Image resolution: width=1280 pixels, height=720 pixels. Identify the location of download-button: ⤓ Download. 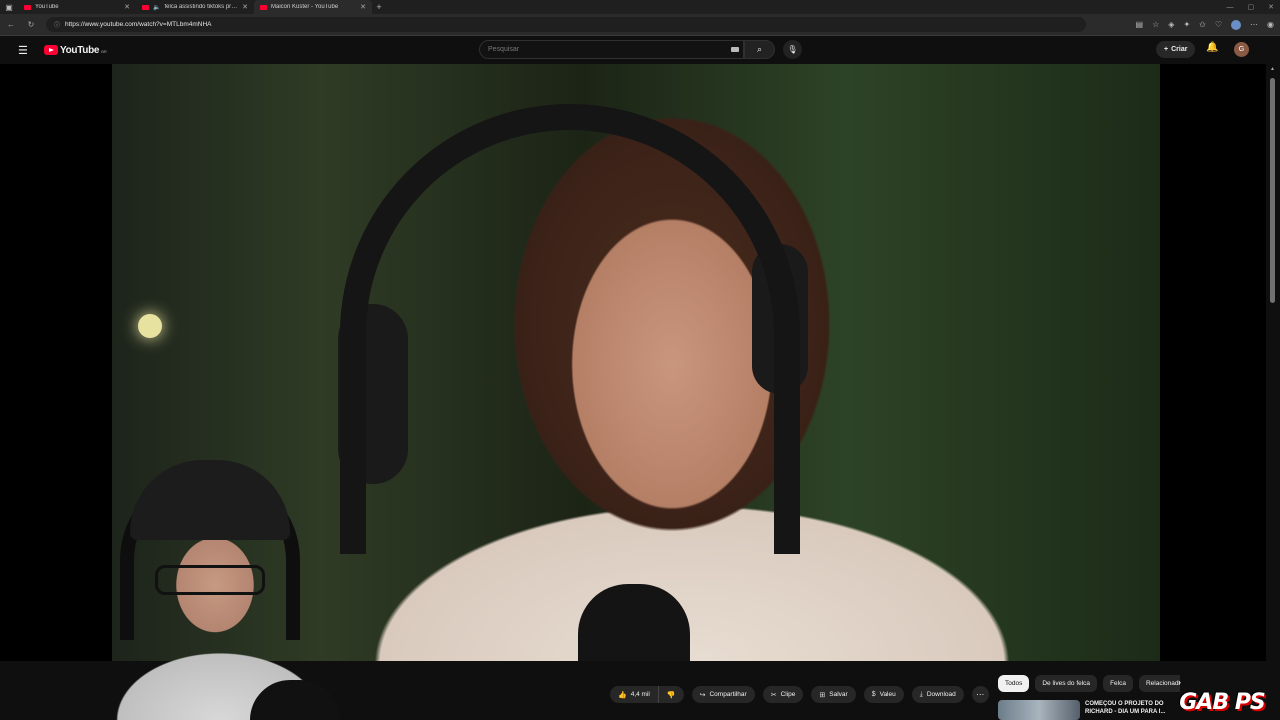
(937, 694).